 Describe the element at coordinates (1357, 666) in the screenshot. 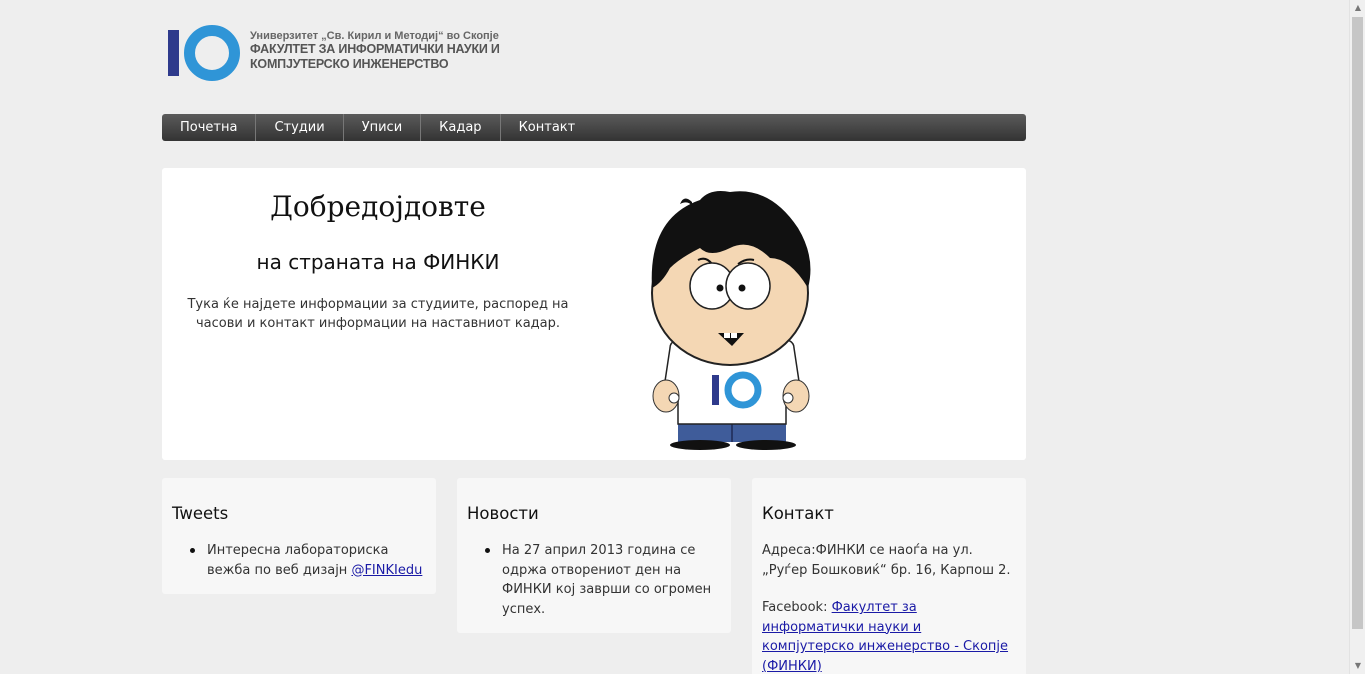

I see `scroll-down-icon: ▼` at that location.